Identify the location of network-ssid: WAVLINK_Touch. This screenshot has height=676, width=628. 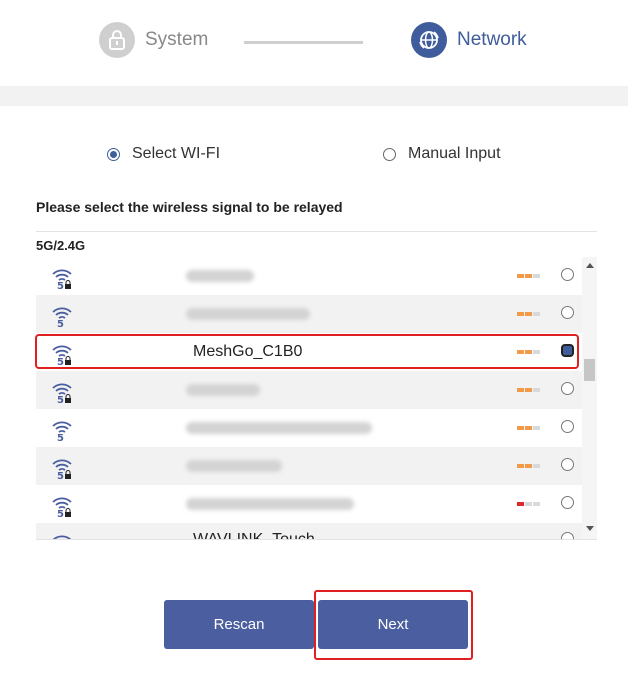
(254, 535).